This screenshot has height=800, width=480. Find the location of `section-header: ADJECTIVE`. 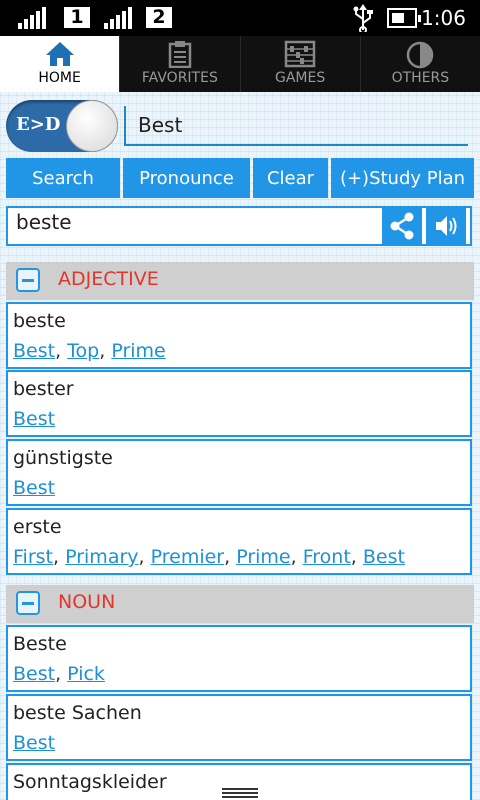

section-header: ADJECTIVE is located at coordinates (240, 281).